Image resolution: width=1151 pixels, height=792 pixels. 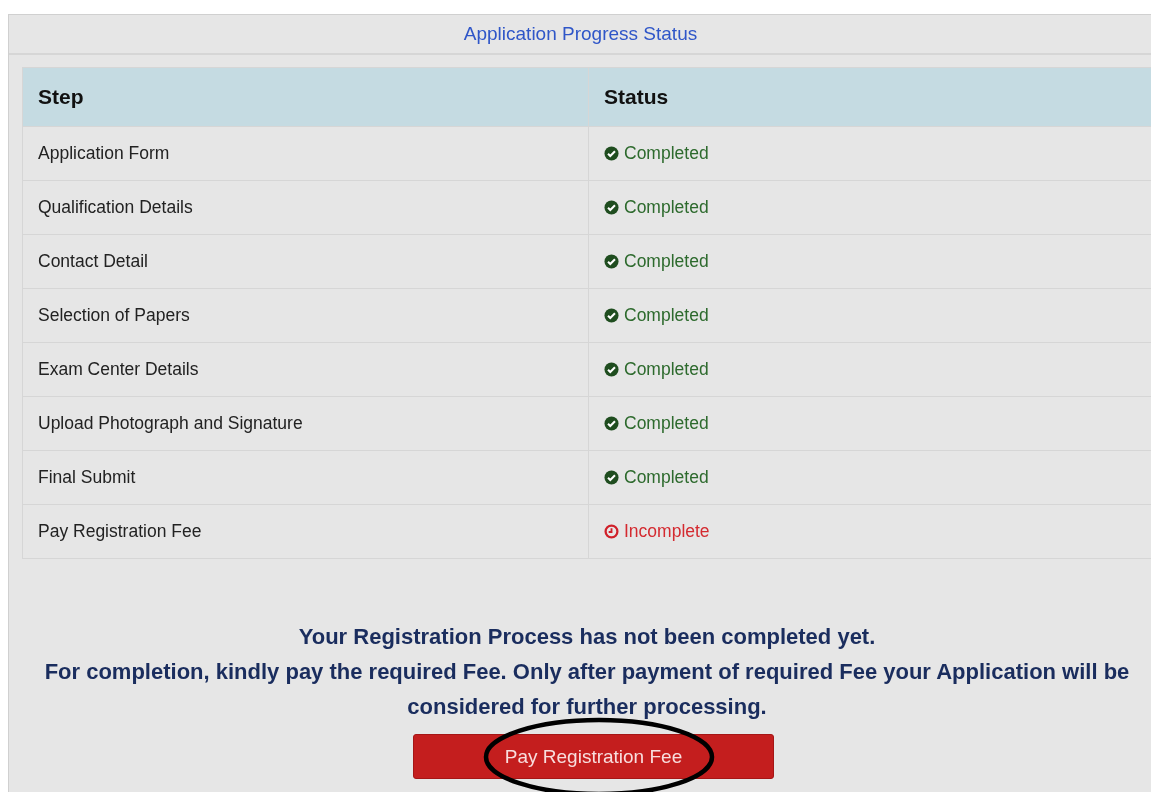 What do you see at coordinates (587, 689) in the screenshot?
I see `notice-text: For completion, kindly pay the required Fee. Only after payment of required Fee your Application will be considered for further processing.` at bounding box center [587, 689].